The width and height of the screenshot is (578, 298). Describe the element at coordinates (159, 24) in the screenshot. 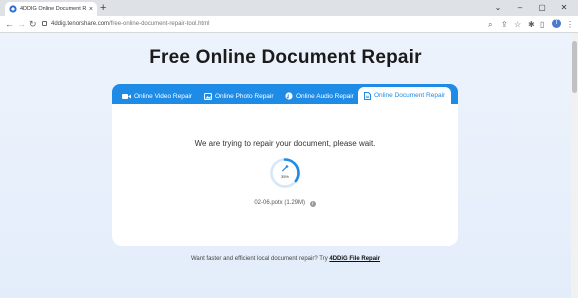

I see `url-path: /free-online-document-repair-tool.html` at that location.